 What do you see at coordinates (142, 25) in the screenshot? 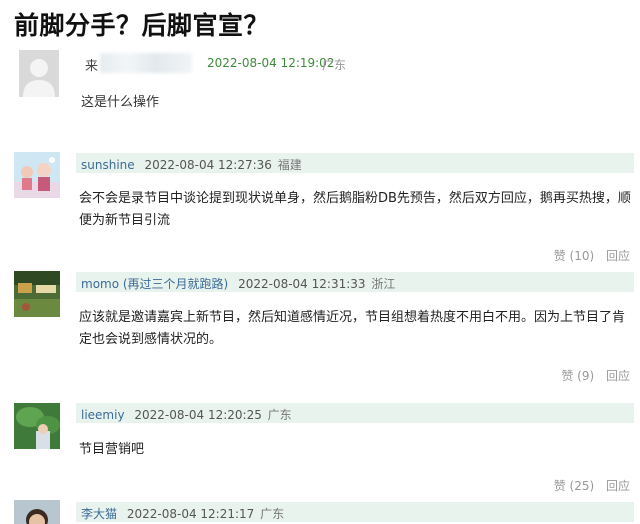
I see `page-title: 前脚分手？后脚官宣？` at bounding box center [142, 25].